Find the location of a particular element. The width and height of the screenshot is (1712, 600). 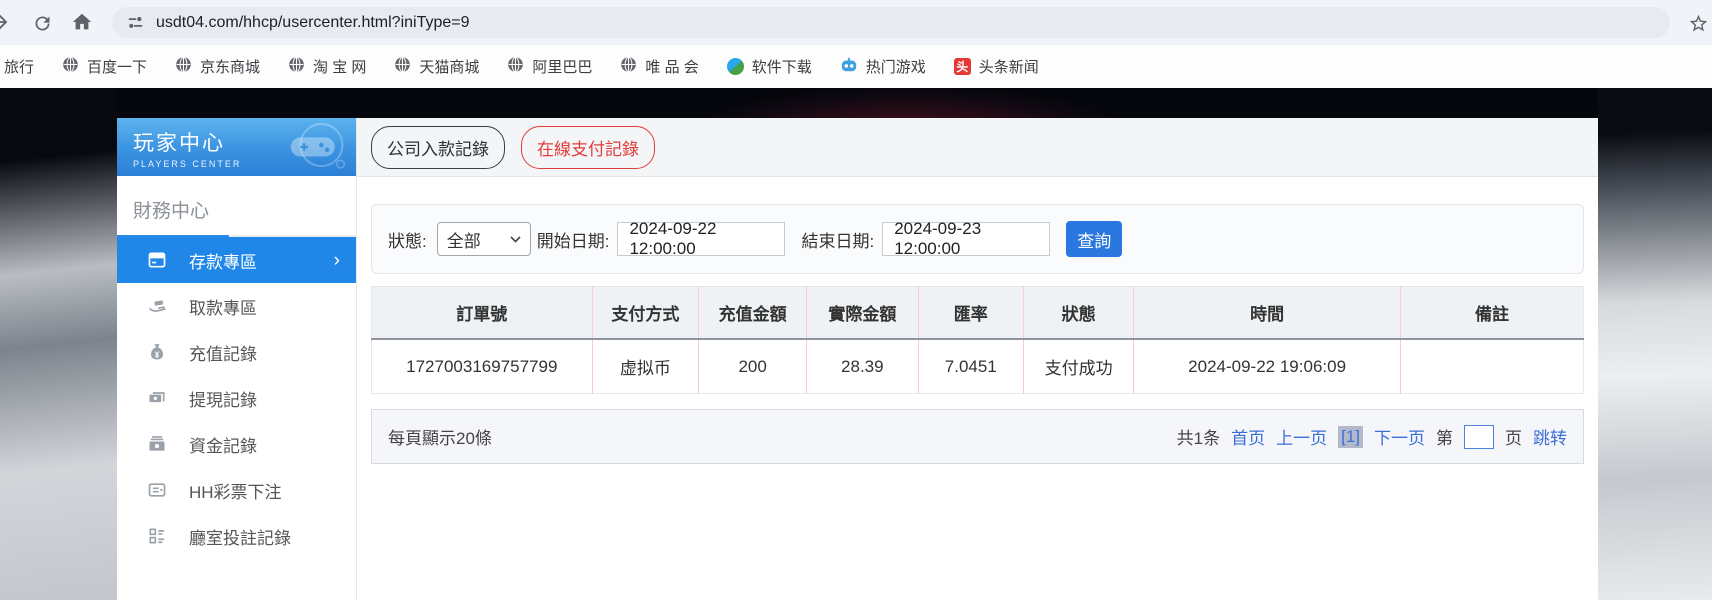

bookmark-item: 软件下载 is located at coordinates (769, 66).